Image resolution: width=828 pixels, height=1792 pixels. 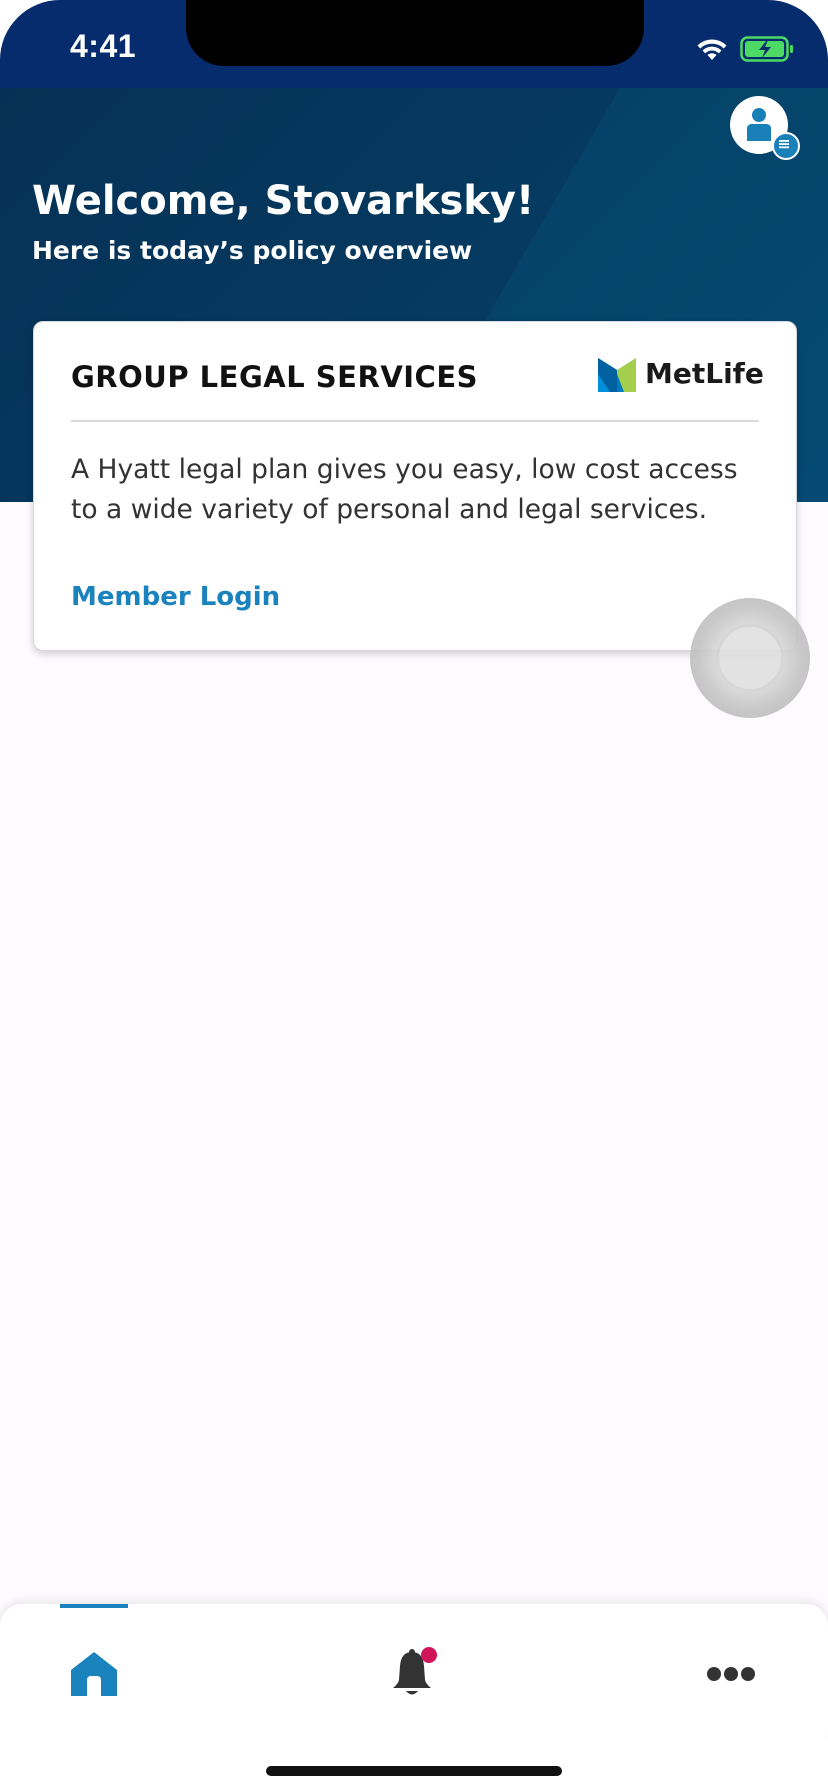 I want to click on touch-indicator-core, so click(x=750, y=658).